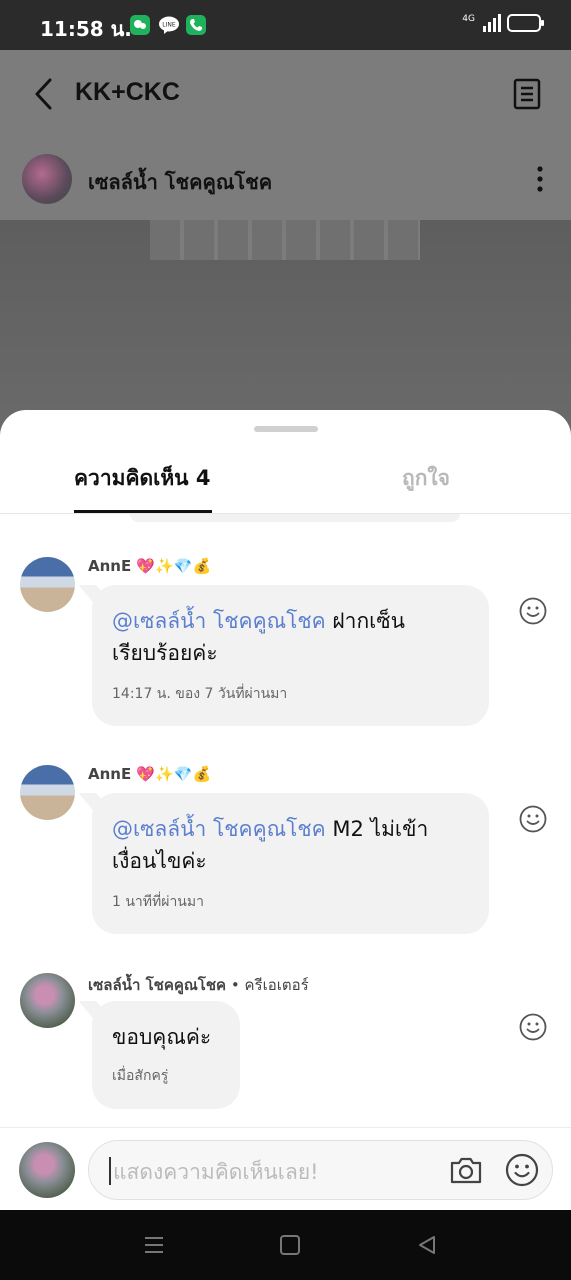  What do you see at coordinates (180, 182) in the screenshot?
I see `post-author-name: เซลล์น้ำ โชคคูณโชค` at bounding box center [180, 182].